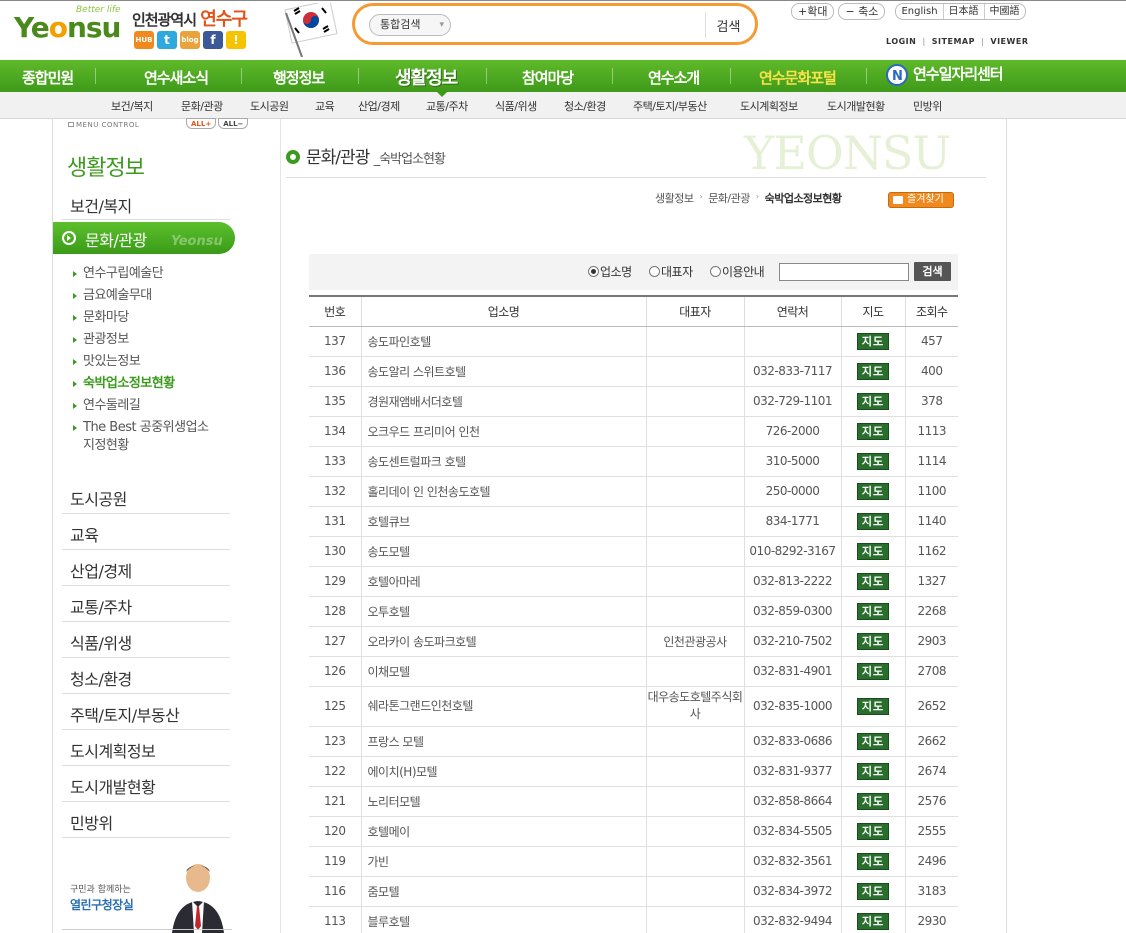 The height and width of the screenshot is (933, 1126). What do you see at coordinates (504, 551) in the screenshot?
I see `cell-name: 송도모텔` at bounding box center [504, 551].